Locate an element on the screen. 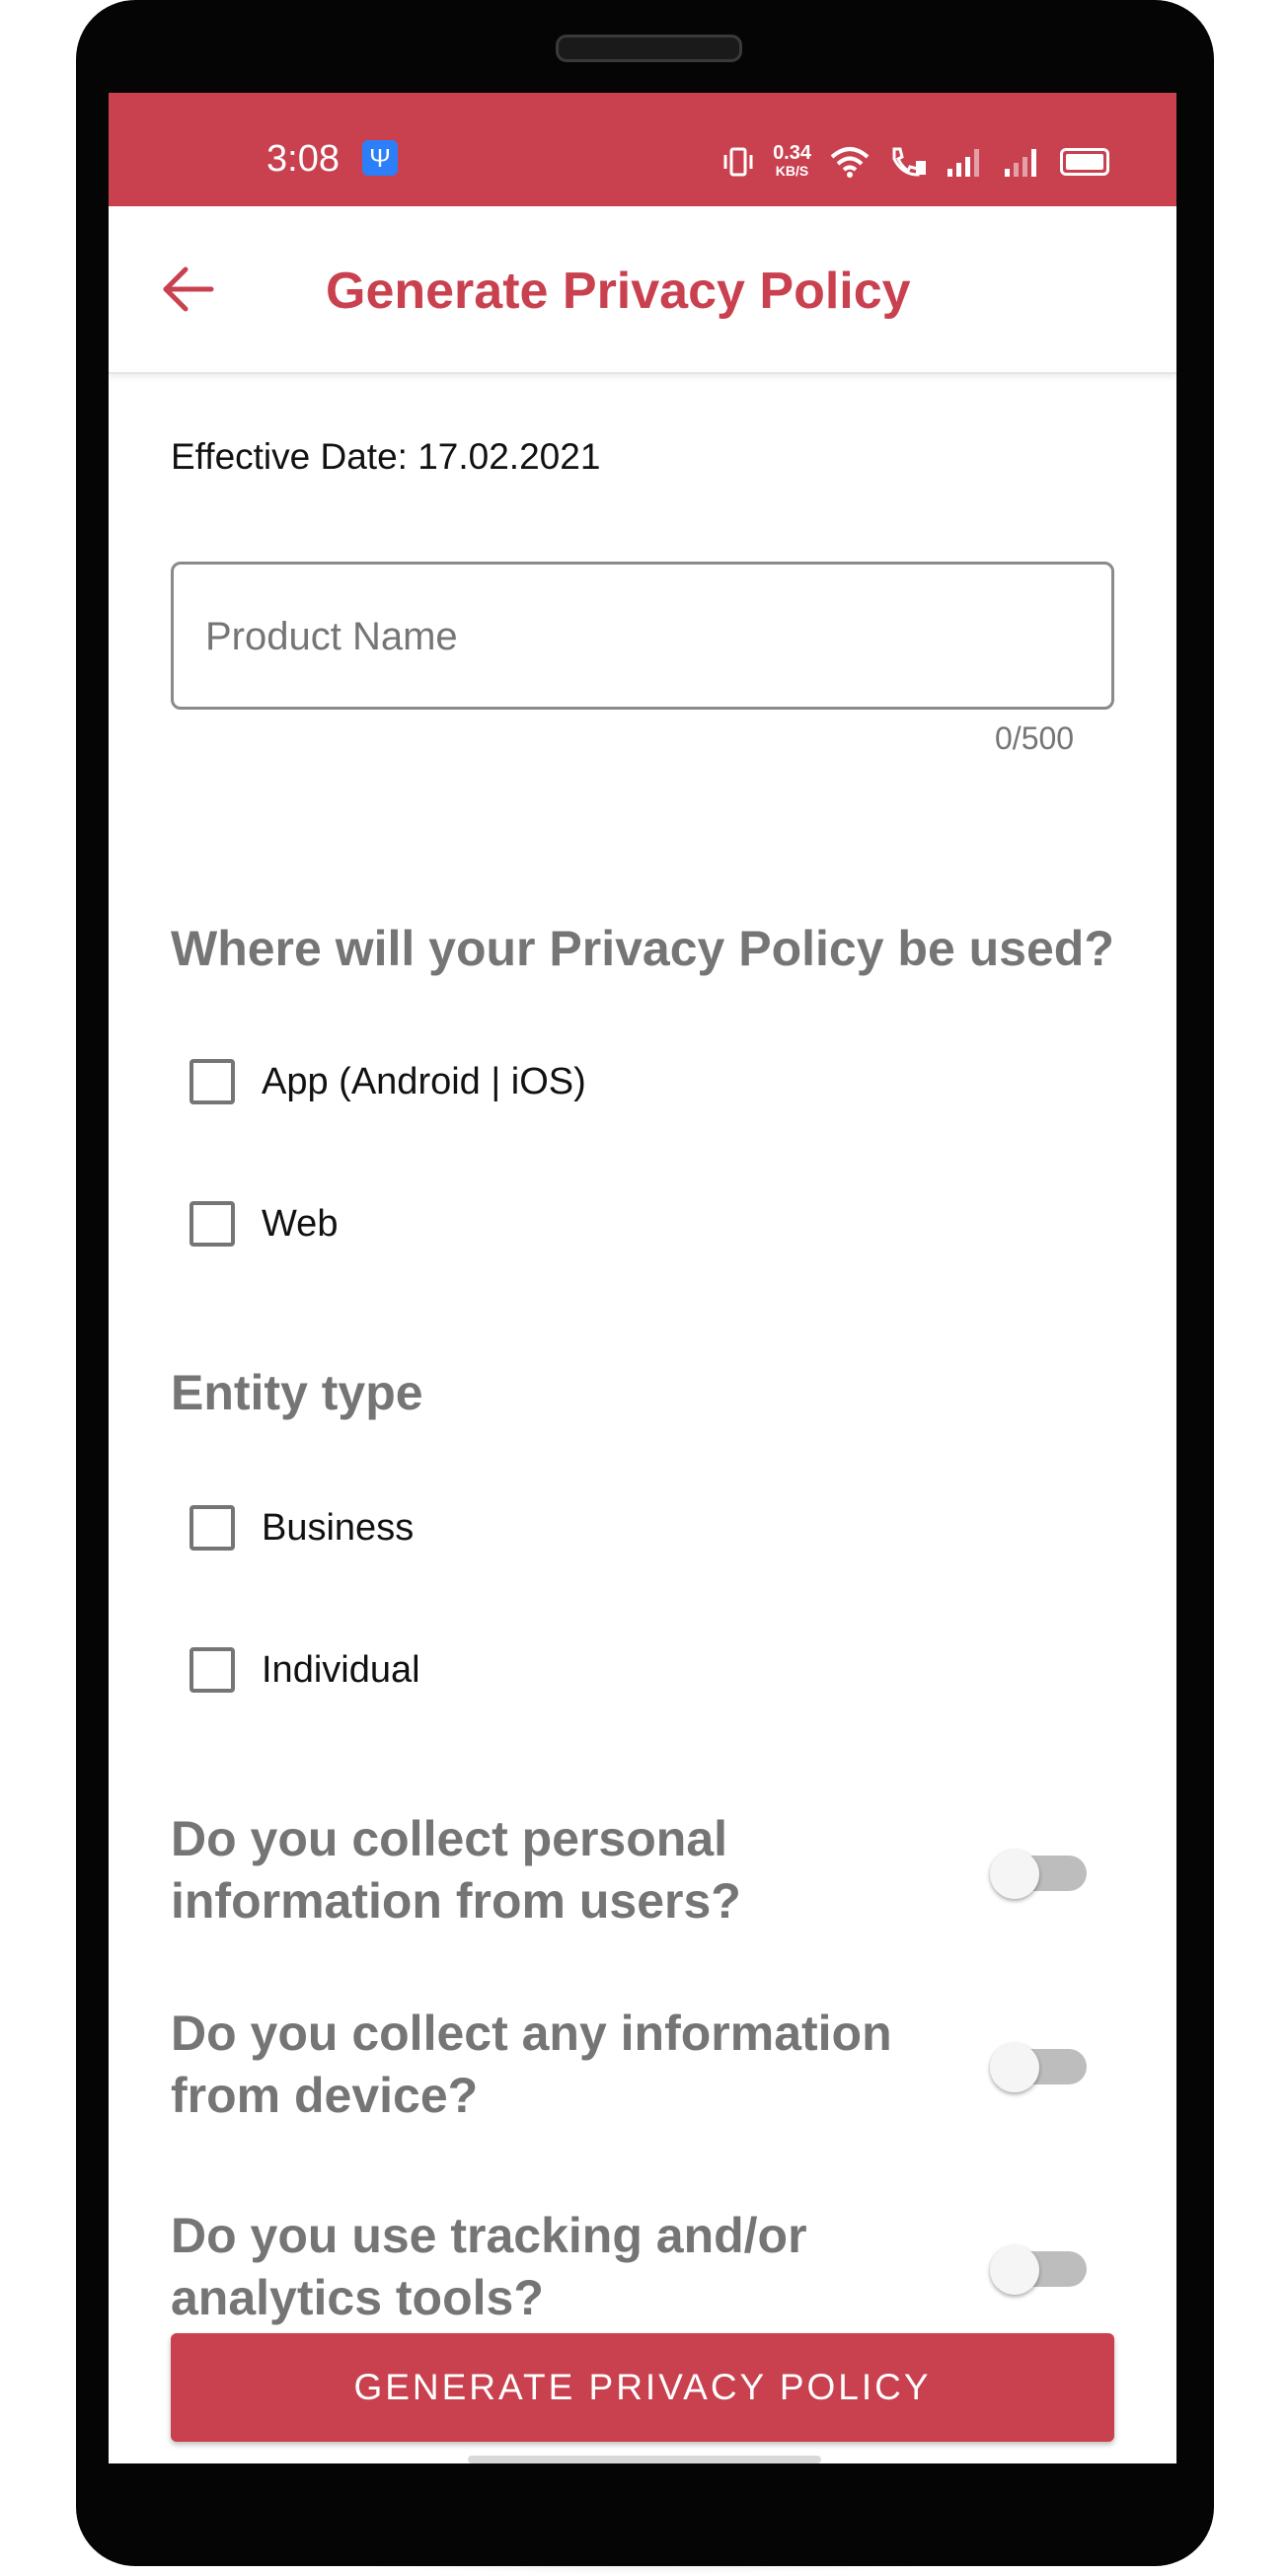 The width and height of the screenshot is (1288, 2576). navigation-handle is located at coordinates (644, 2459).